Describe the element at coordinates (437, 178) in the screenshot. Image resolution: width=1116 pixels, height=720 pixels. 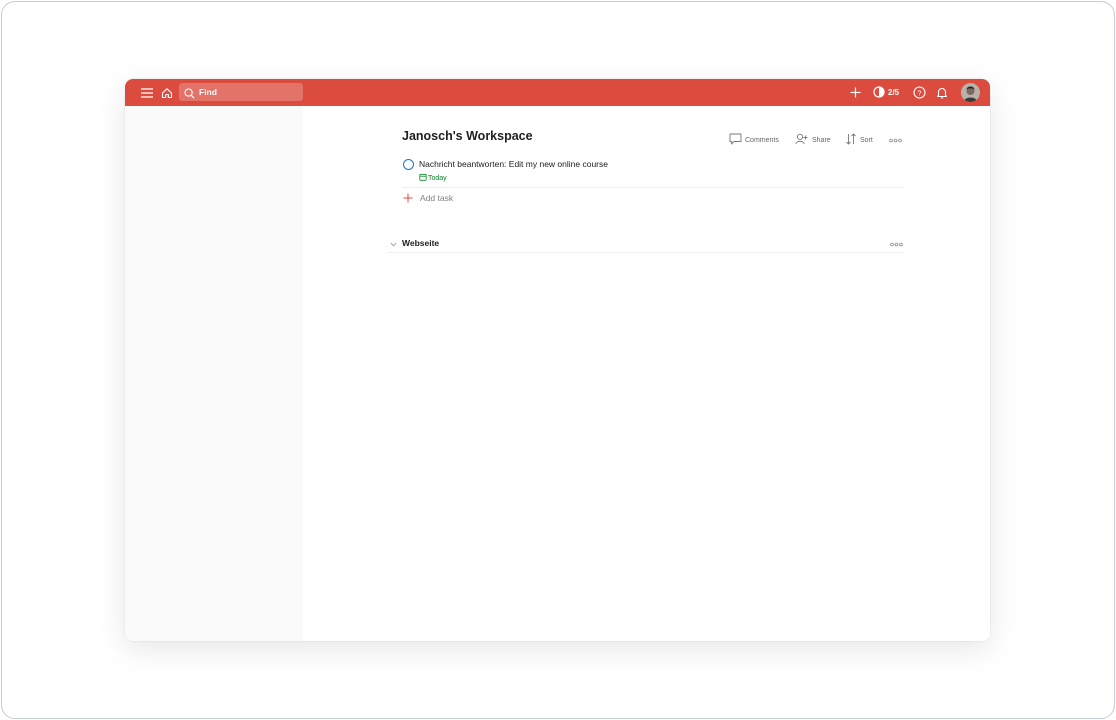
I see `due-label: Today` at that location.